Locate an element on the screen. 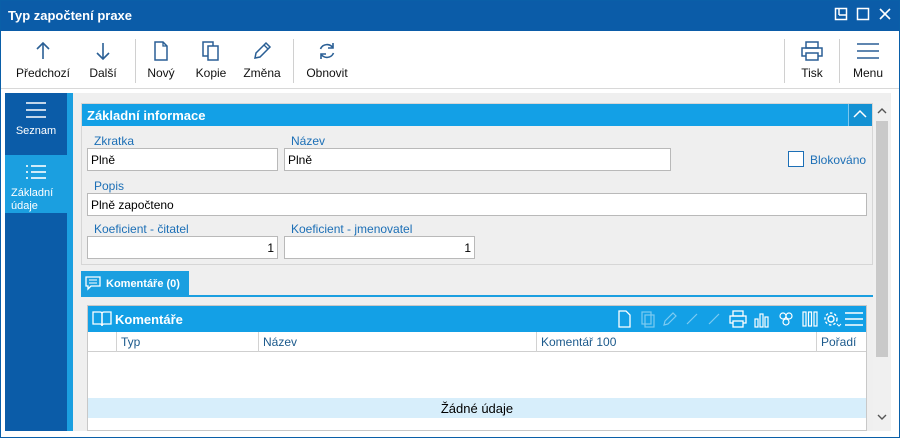 The width and height of the screenshot is (900, 438). scroll-up-icon is located at coordinates (882, 111).